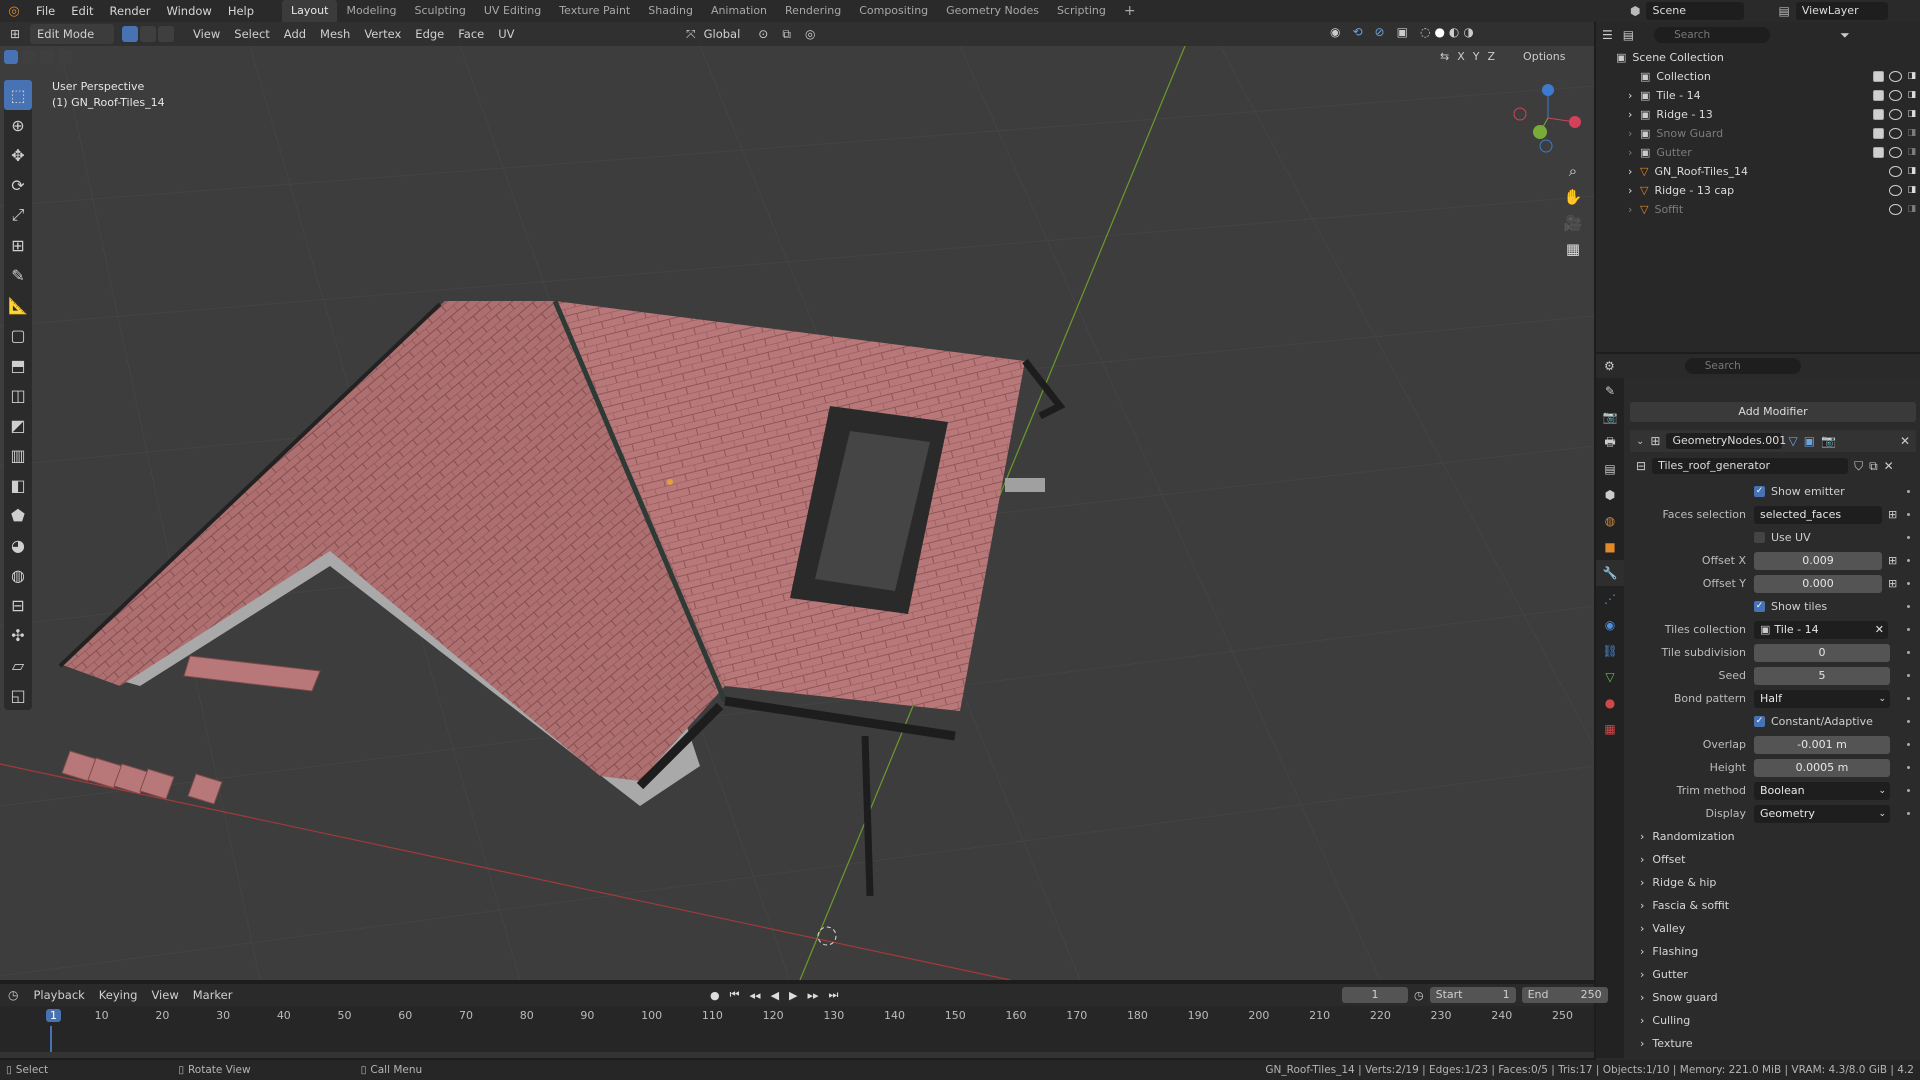 This screenshot has width=1920, height=1080. What do you see at coordinates (1750, 466) in the screenshot?
I see `node-group-field: Tiles_roof_generator` at bounding box center [1750, 466].